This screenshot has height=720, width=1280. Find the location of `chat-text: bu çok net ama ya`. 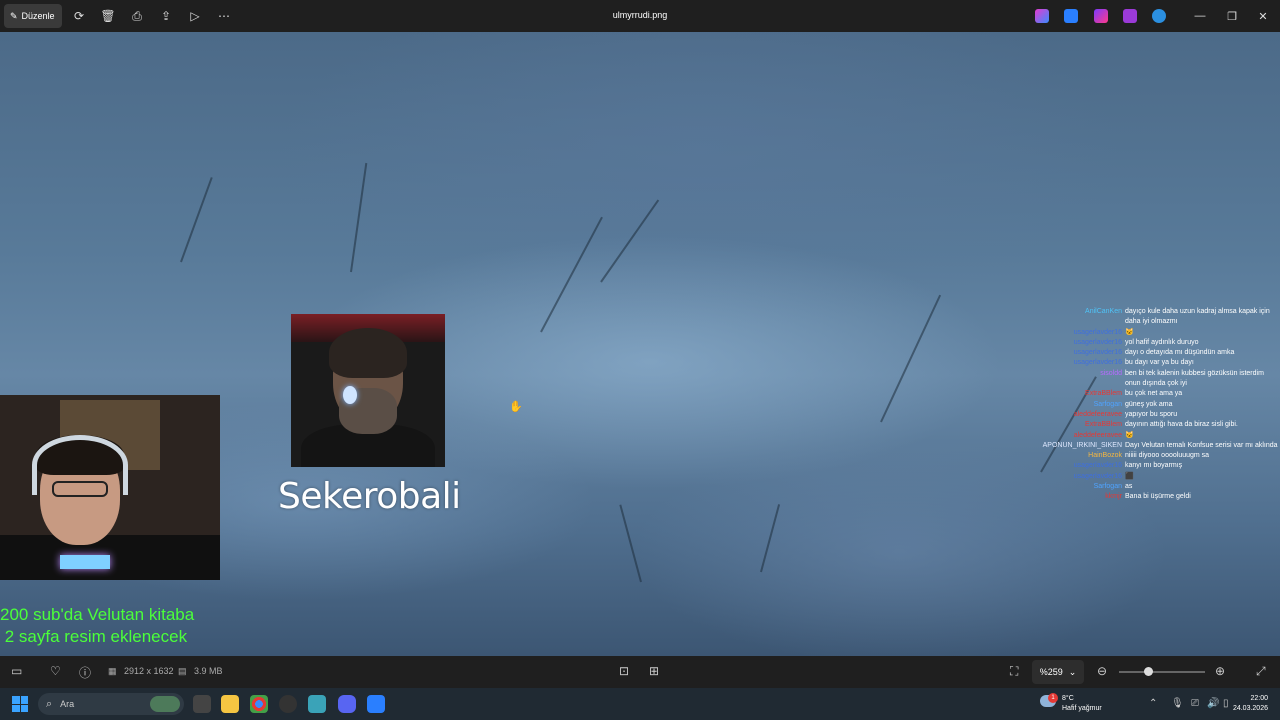

chat-text: bu çok net ama ya is located at coordinates (1154, 394).